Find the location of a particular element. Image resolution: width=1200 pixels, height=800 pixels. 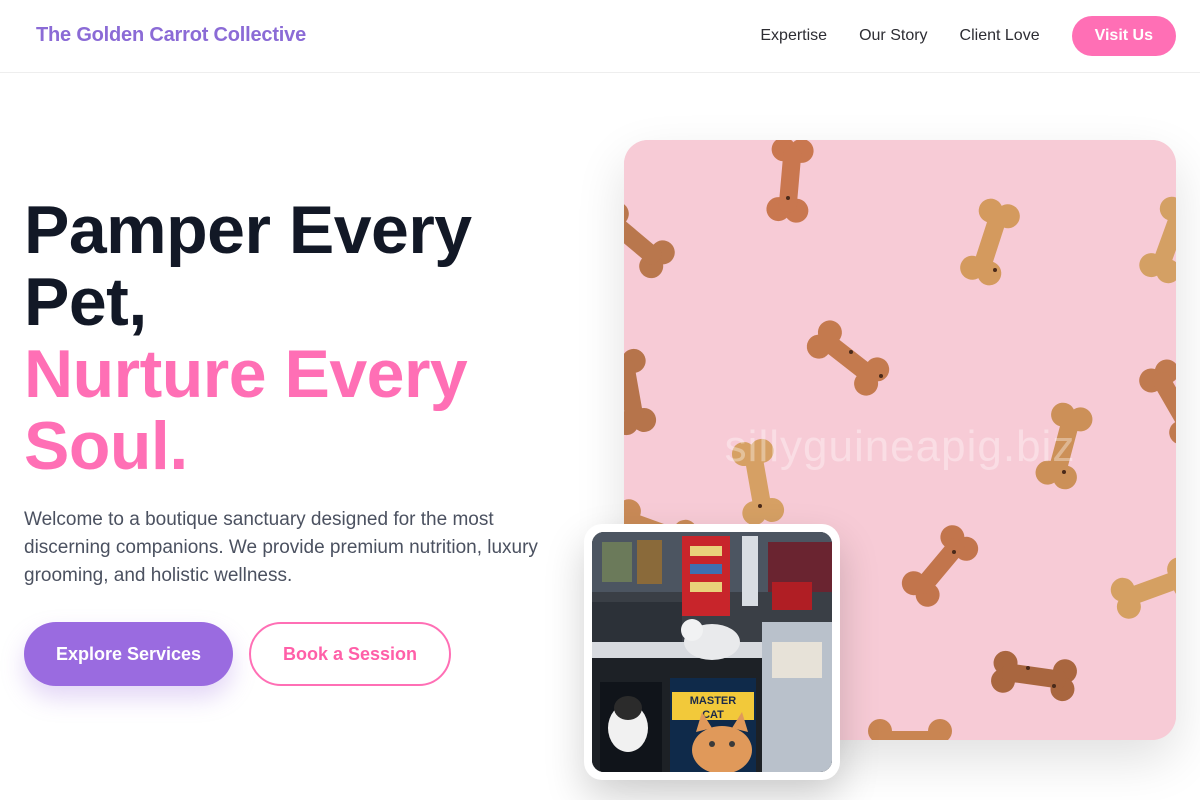

inset-image-card: MASTER CAT is located at coordinates (712, 652).